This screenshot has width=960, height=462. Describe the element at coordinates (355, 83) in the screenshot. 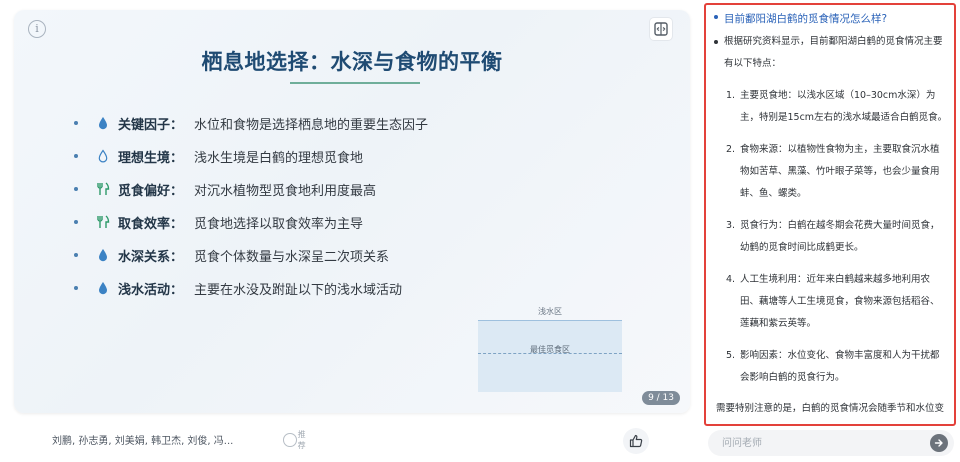

I see `title-underline` at that location.